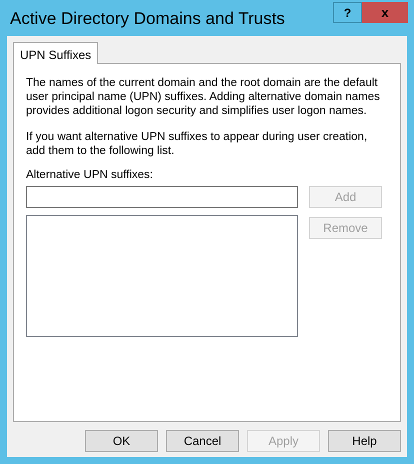 The image size is (414, 464). I want to click on description-text: If you want alternative UPN suffixes to appear during user creation, add them to the following list., so click(197, 144).